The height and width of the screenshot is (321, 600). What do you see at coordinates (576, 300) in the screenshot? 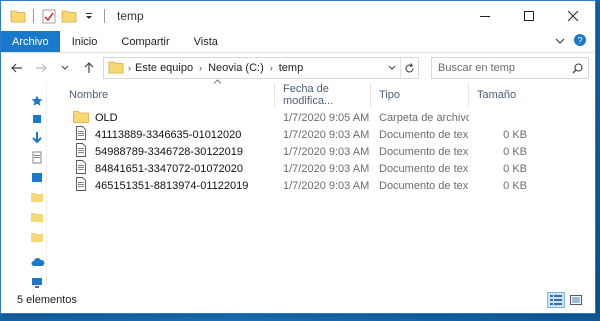
I see `large-icons-view-icon` at bounding box center [576, 300].